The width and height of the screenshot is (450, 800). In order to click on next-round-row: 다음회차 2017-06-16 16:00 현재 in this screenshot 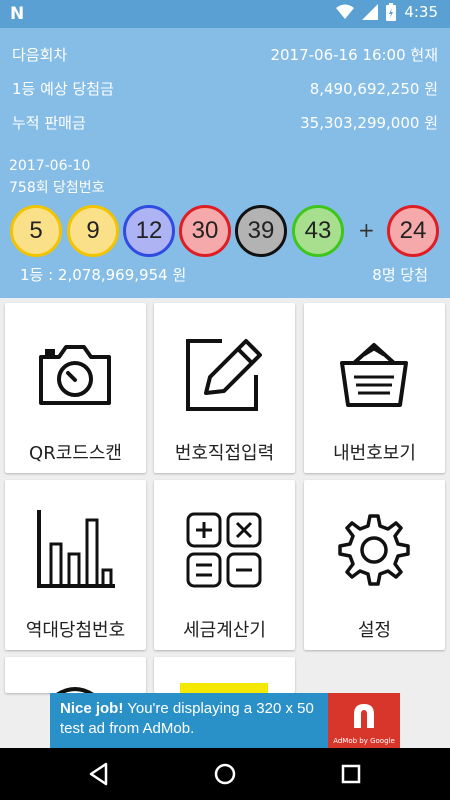, I will do `click(225, 54)`.